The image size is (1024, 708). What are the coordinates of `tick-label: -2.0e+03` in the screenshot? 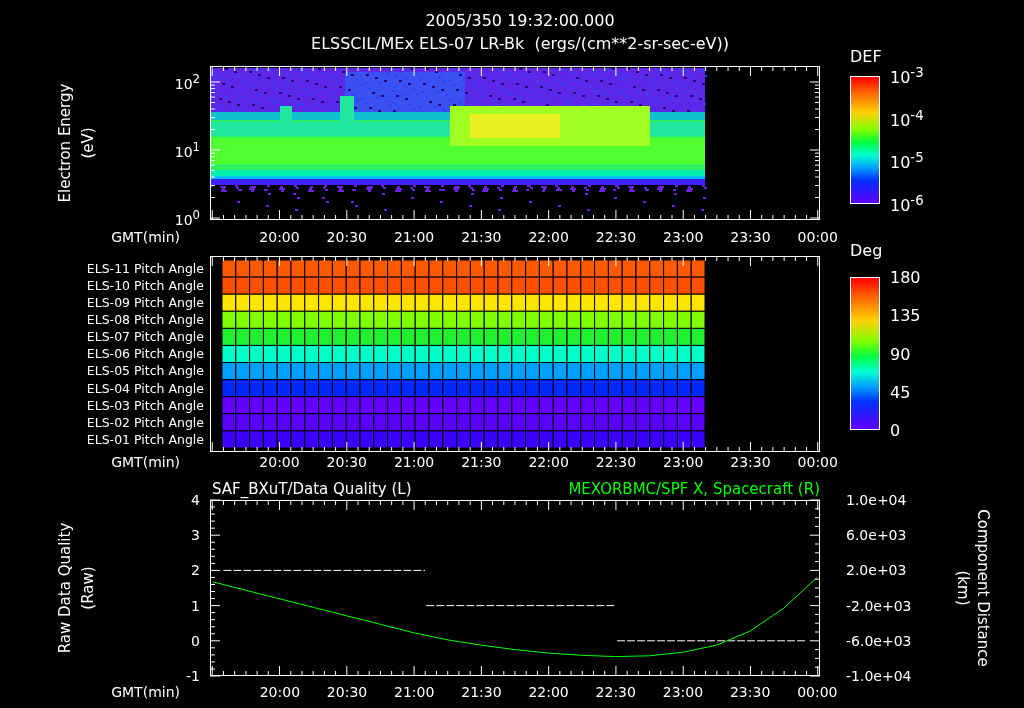 It's located at (879, 605).